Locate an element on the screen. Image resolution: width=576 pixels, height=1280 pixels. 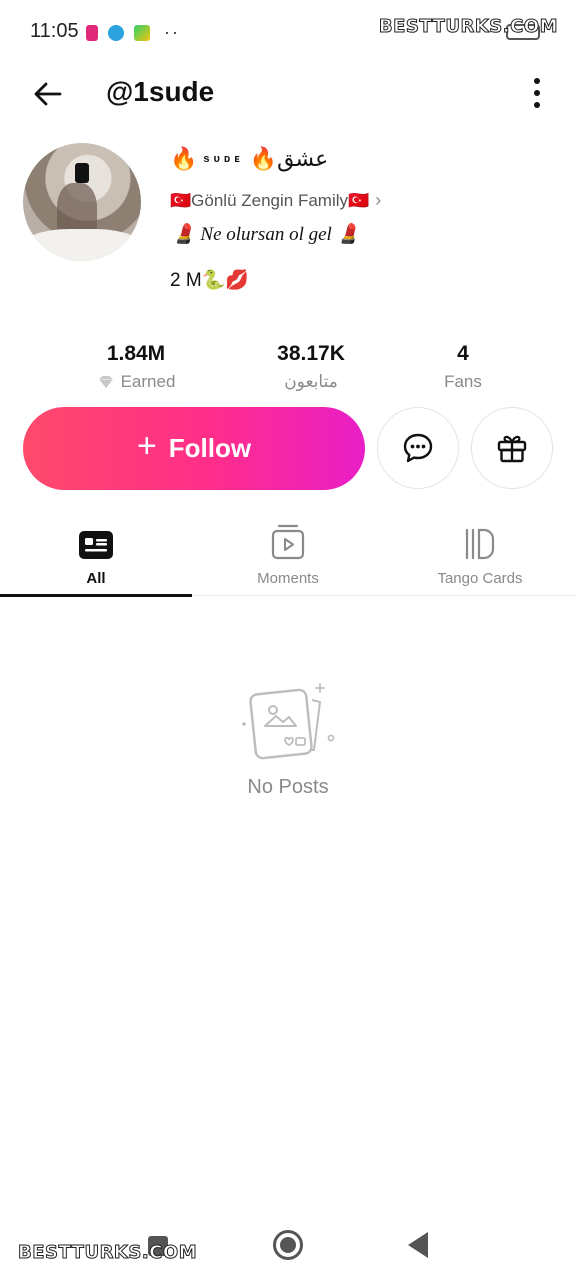
content-tabs: All Moments Tango Cards is located at coordinates (288, 558).